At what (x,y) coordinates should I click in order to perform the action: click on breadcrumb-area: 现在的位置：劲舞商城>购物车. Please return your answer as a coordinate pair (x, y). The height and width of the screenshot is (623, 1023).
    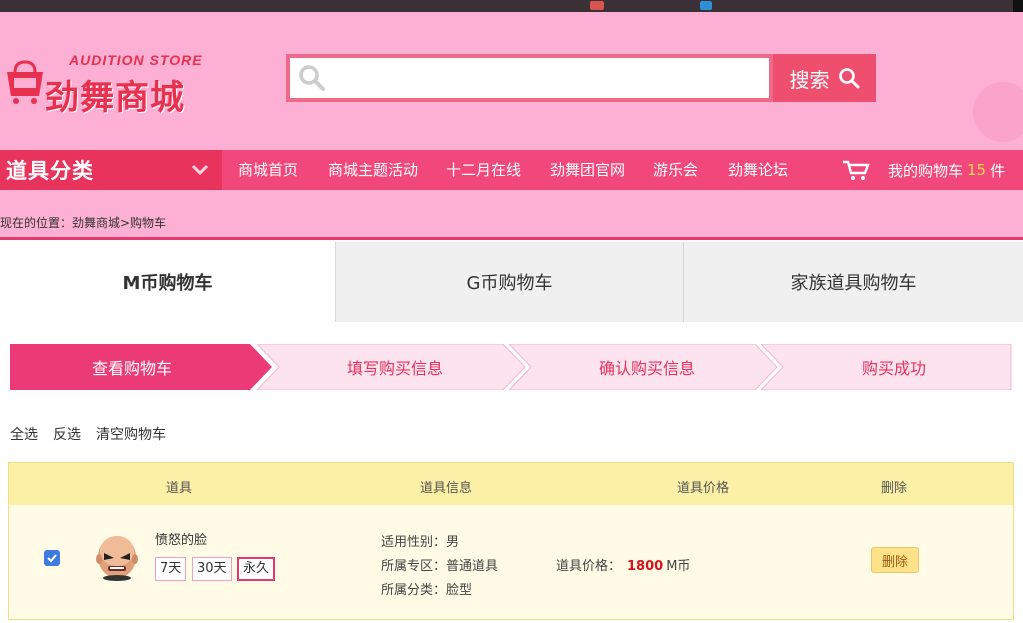
    Looking at the image, I should click on (511, 215).